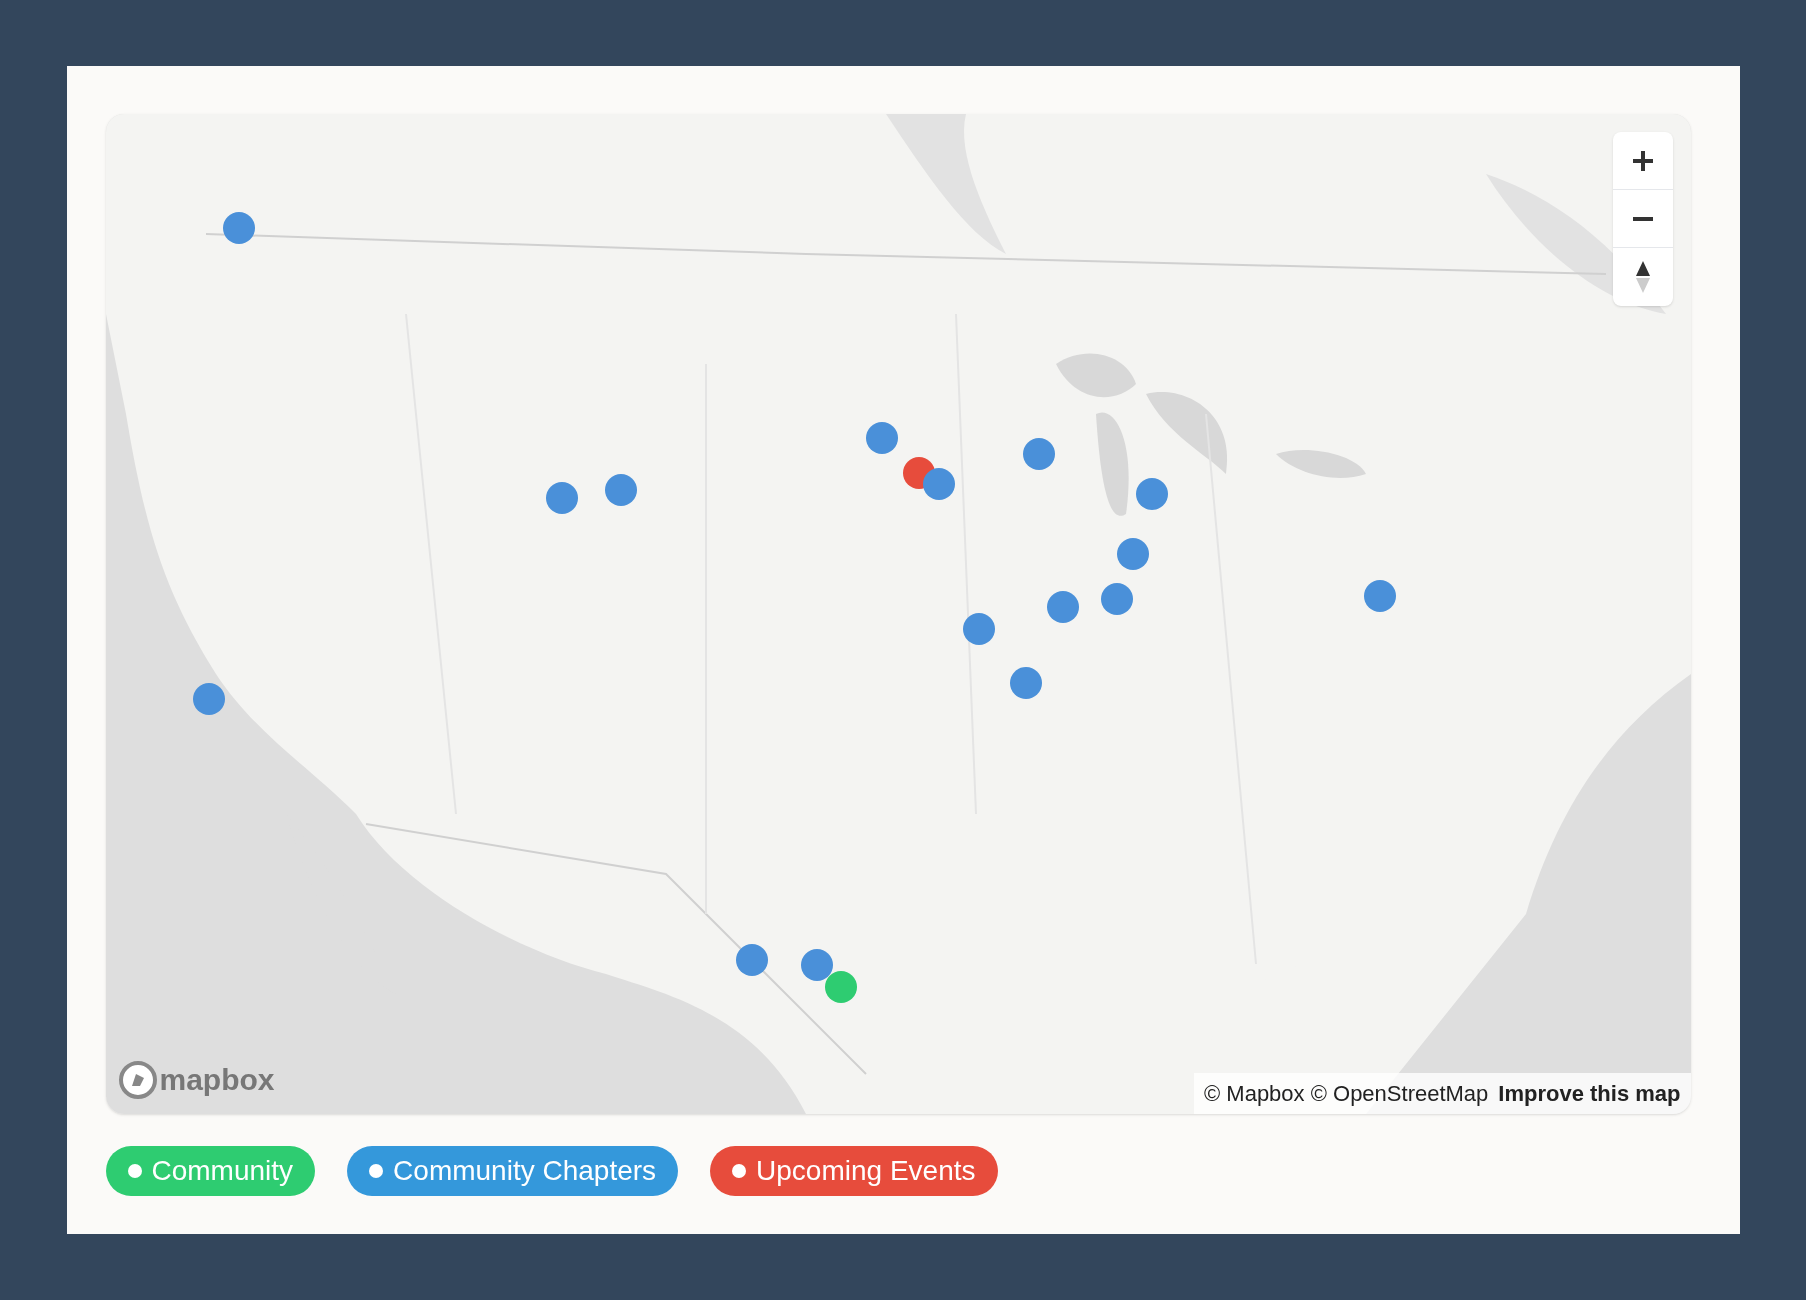 The height and width of the screenshot is (1300, 1806). Describe the element at coordinates (217, 1080) in the screenshot. I see `logo-text: mapbox` at that location.